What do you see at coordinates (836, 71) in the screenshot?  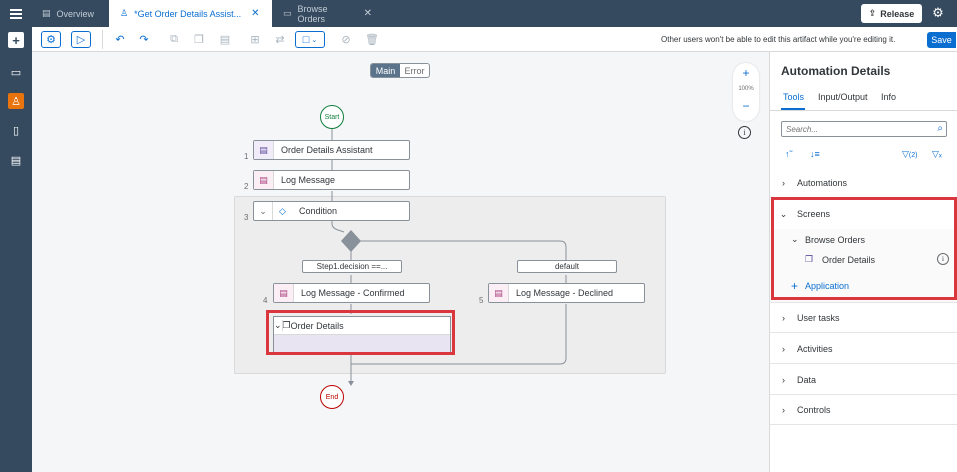 I see `panel-title: Automation Details` at bounding box center [836, 71].